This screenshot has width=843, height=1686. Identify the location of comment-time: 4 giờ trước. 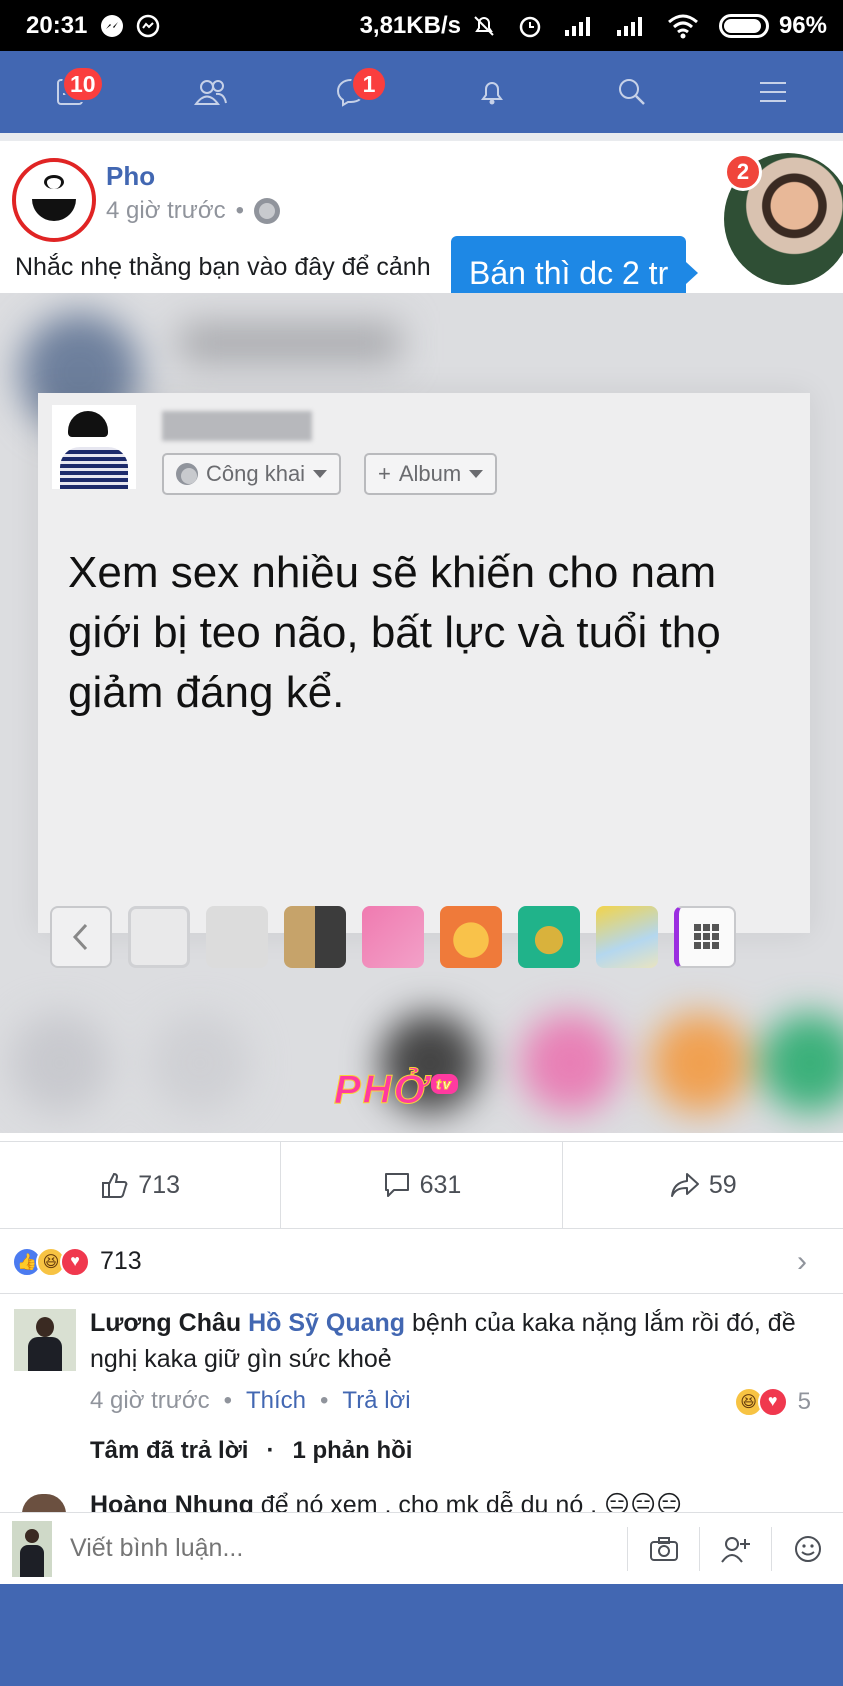
(150, 1400).